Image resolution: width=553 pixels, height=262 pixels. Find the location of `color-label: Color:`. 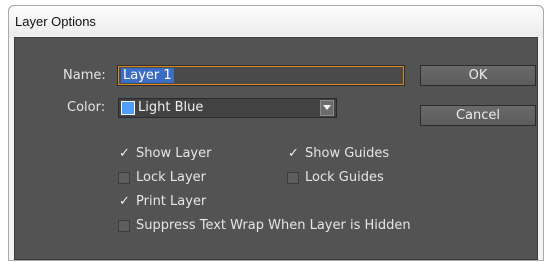

color-label: Color: is located at coordinates (86, 107).